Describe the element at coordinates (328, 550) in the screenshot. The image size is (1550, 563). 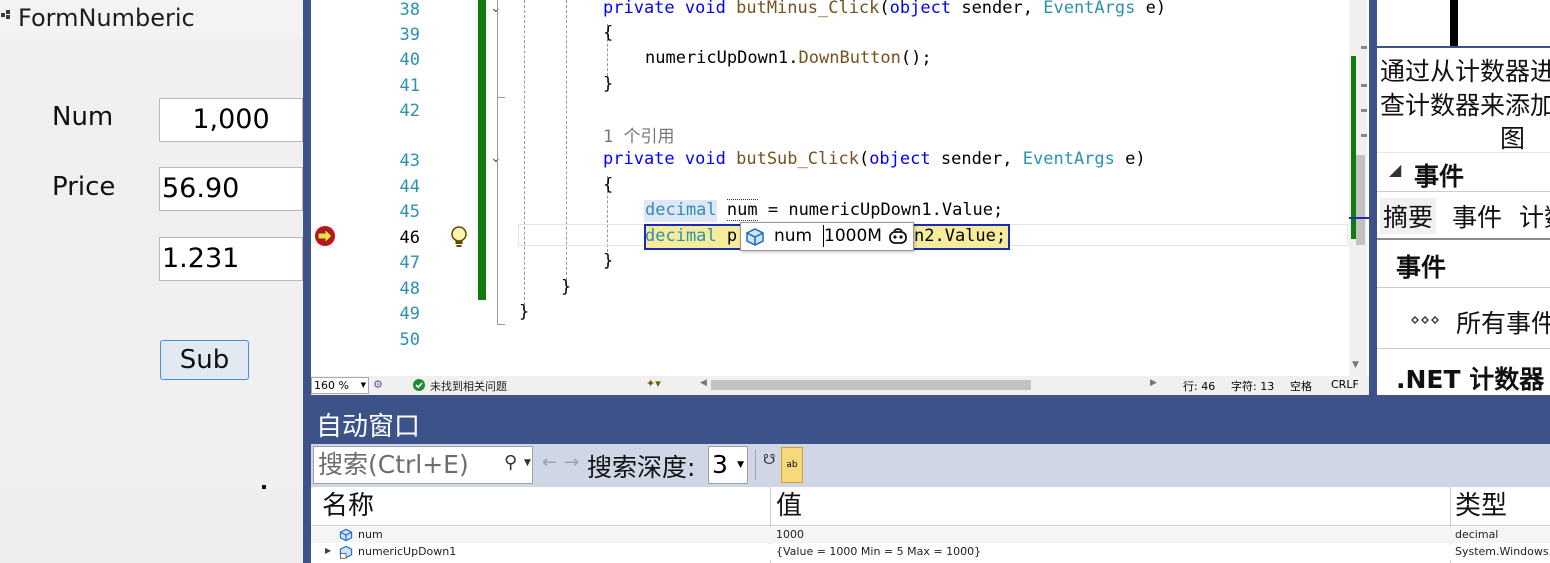
I see `expand-icon: ▶` at that location.